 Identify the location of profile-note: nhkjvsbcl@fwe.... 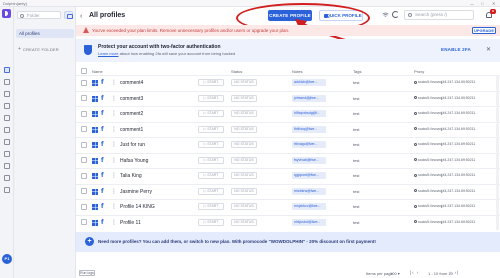
(309, 222).